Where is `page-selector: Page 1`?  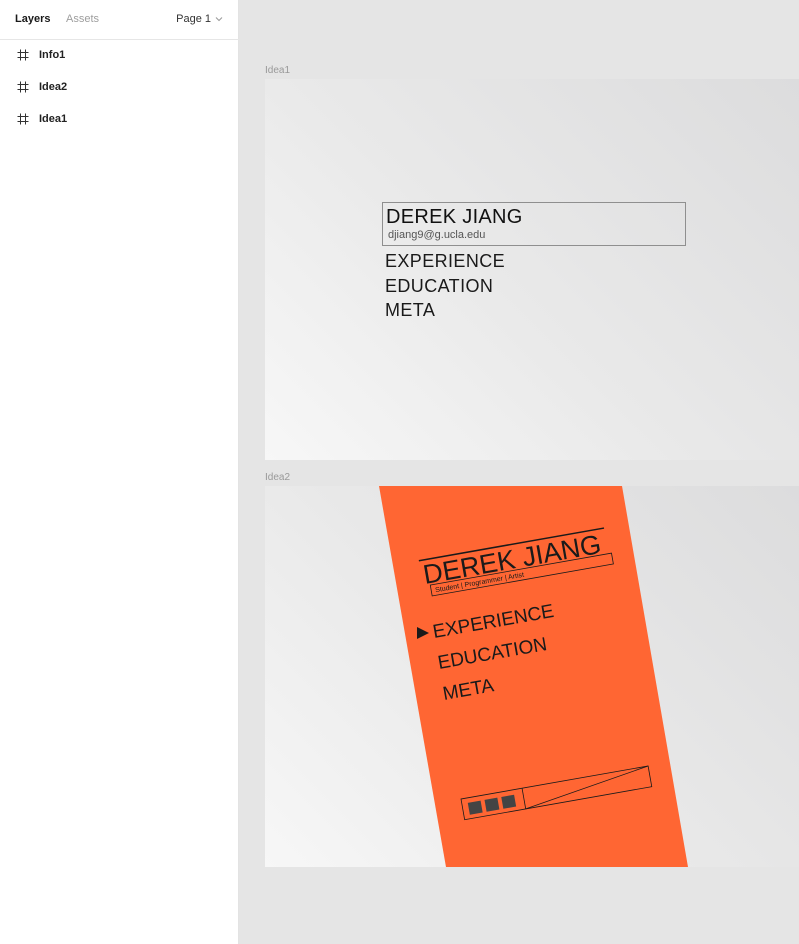
page-selector: Page 1 is located at coordinates (199, 19).